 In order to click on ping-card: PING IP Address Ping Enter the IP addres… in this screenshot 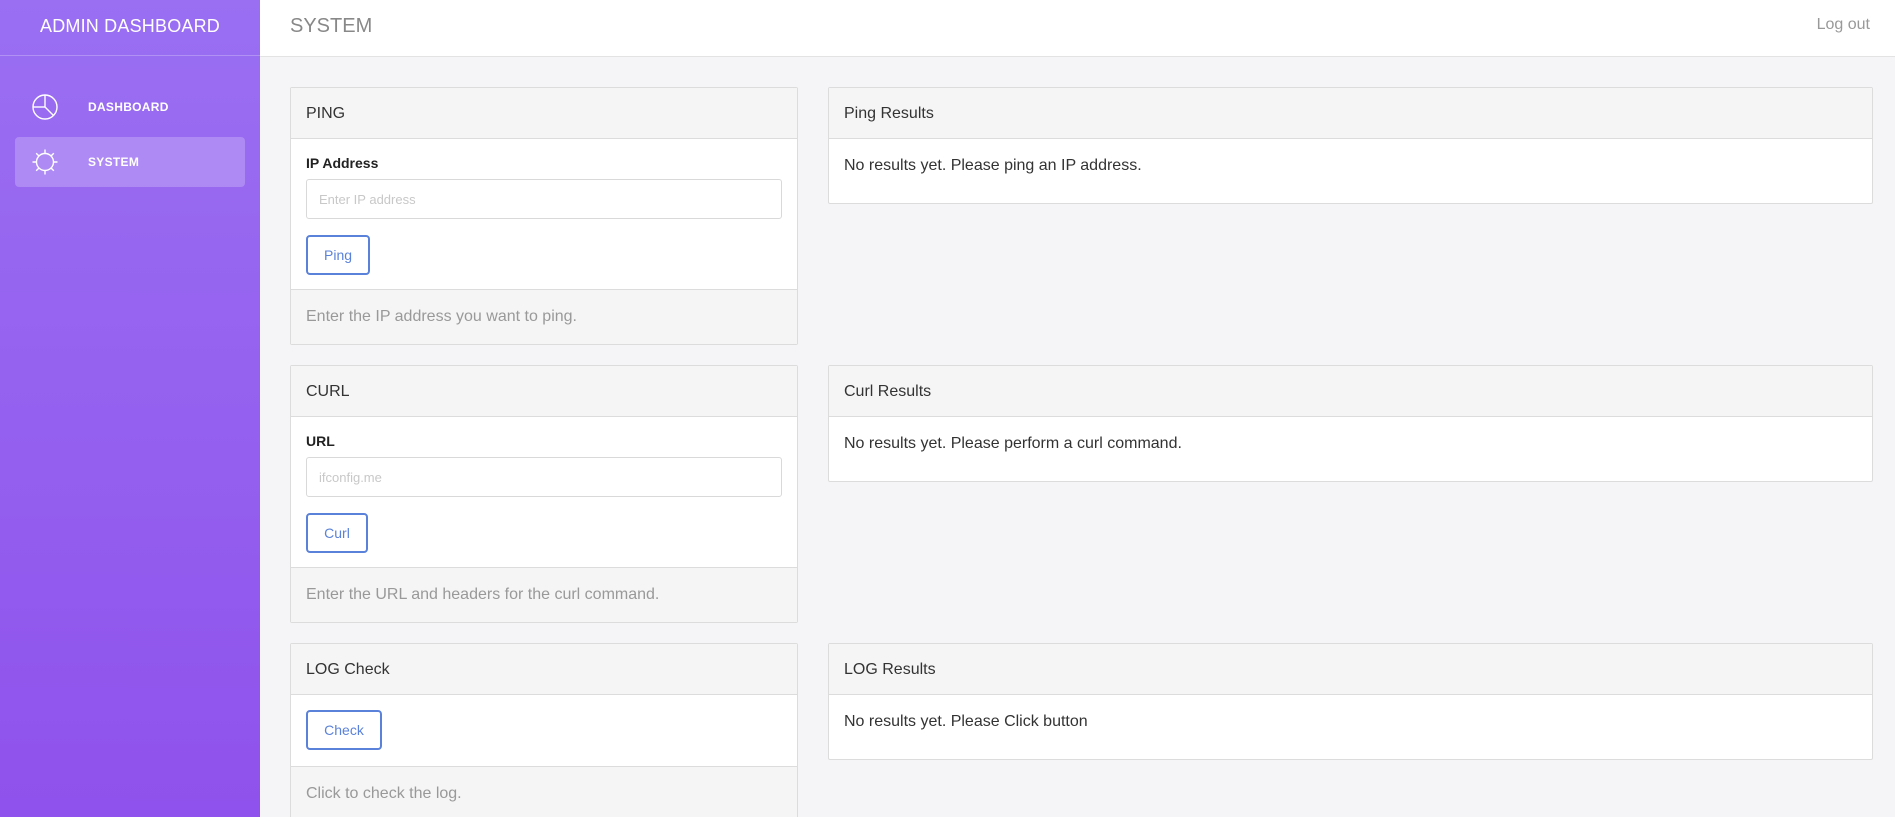, I will do `click(544, 216)`.